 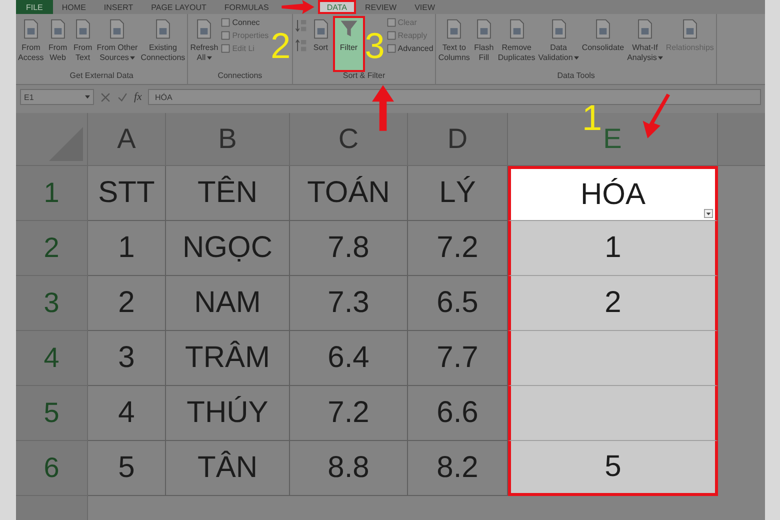 What do you see at coordinates (82, 44) in the screenshot?
I see `ribbon-button: From Text` at bounding box center [82, 44].